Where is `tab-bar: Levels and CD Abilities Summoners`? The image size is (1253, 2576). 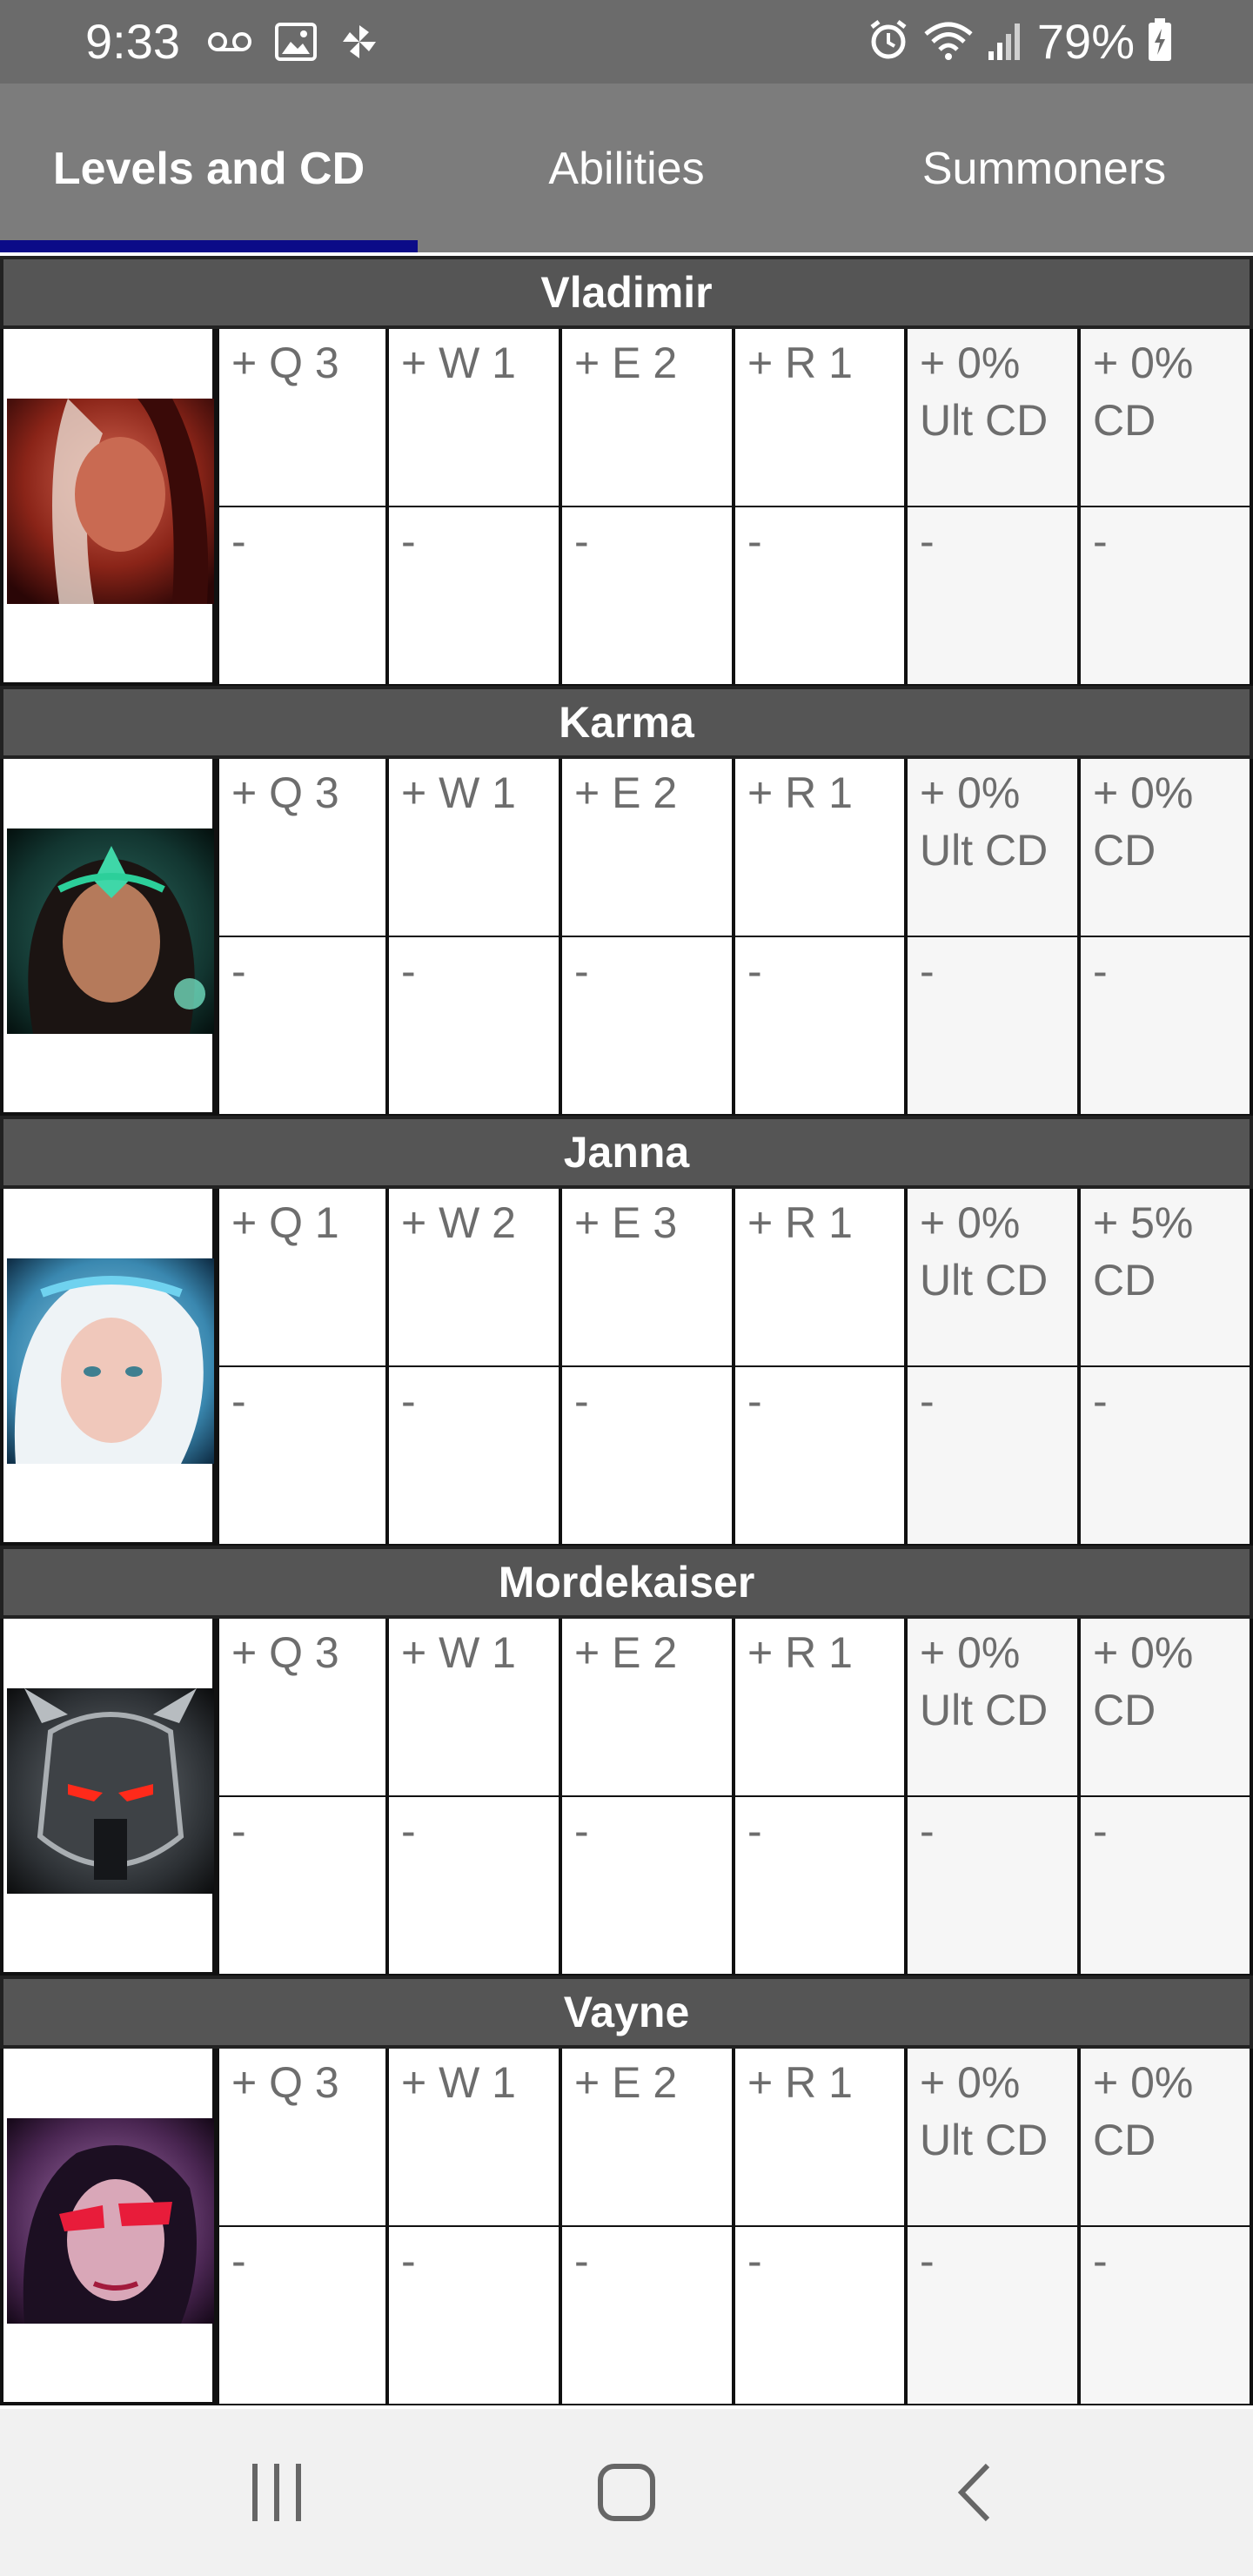 tab-bar: Levels and CD Abilities Summoners is located at coordinates (626, 169).